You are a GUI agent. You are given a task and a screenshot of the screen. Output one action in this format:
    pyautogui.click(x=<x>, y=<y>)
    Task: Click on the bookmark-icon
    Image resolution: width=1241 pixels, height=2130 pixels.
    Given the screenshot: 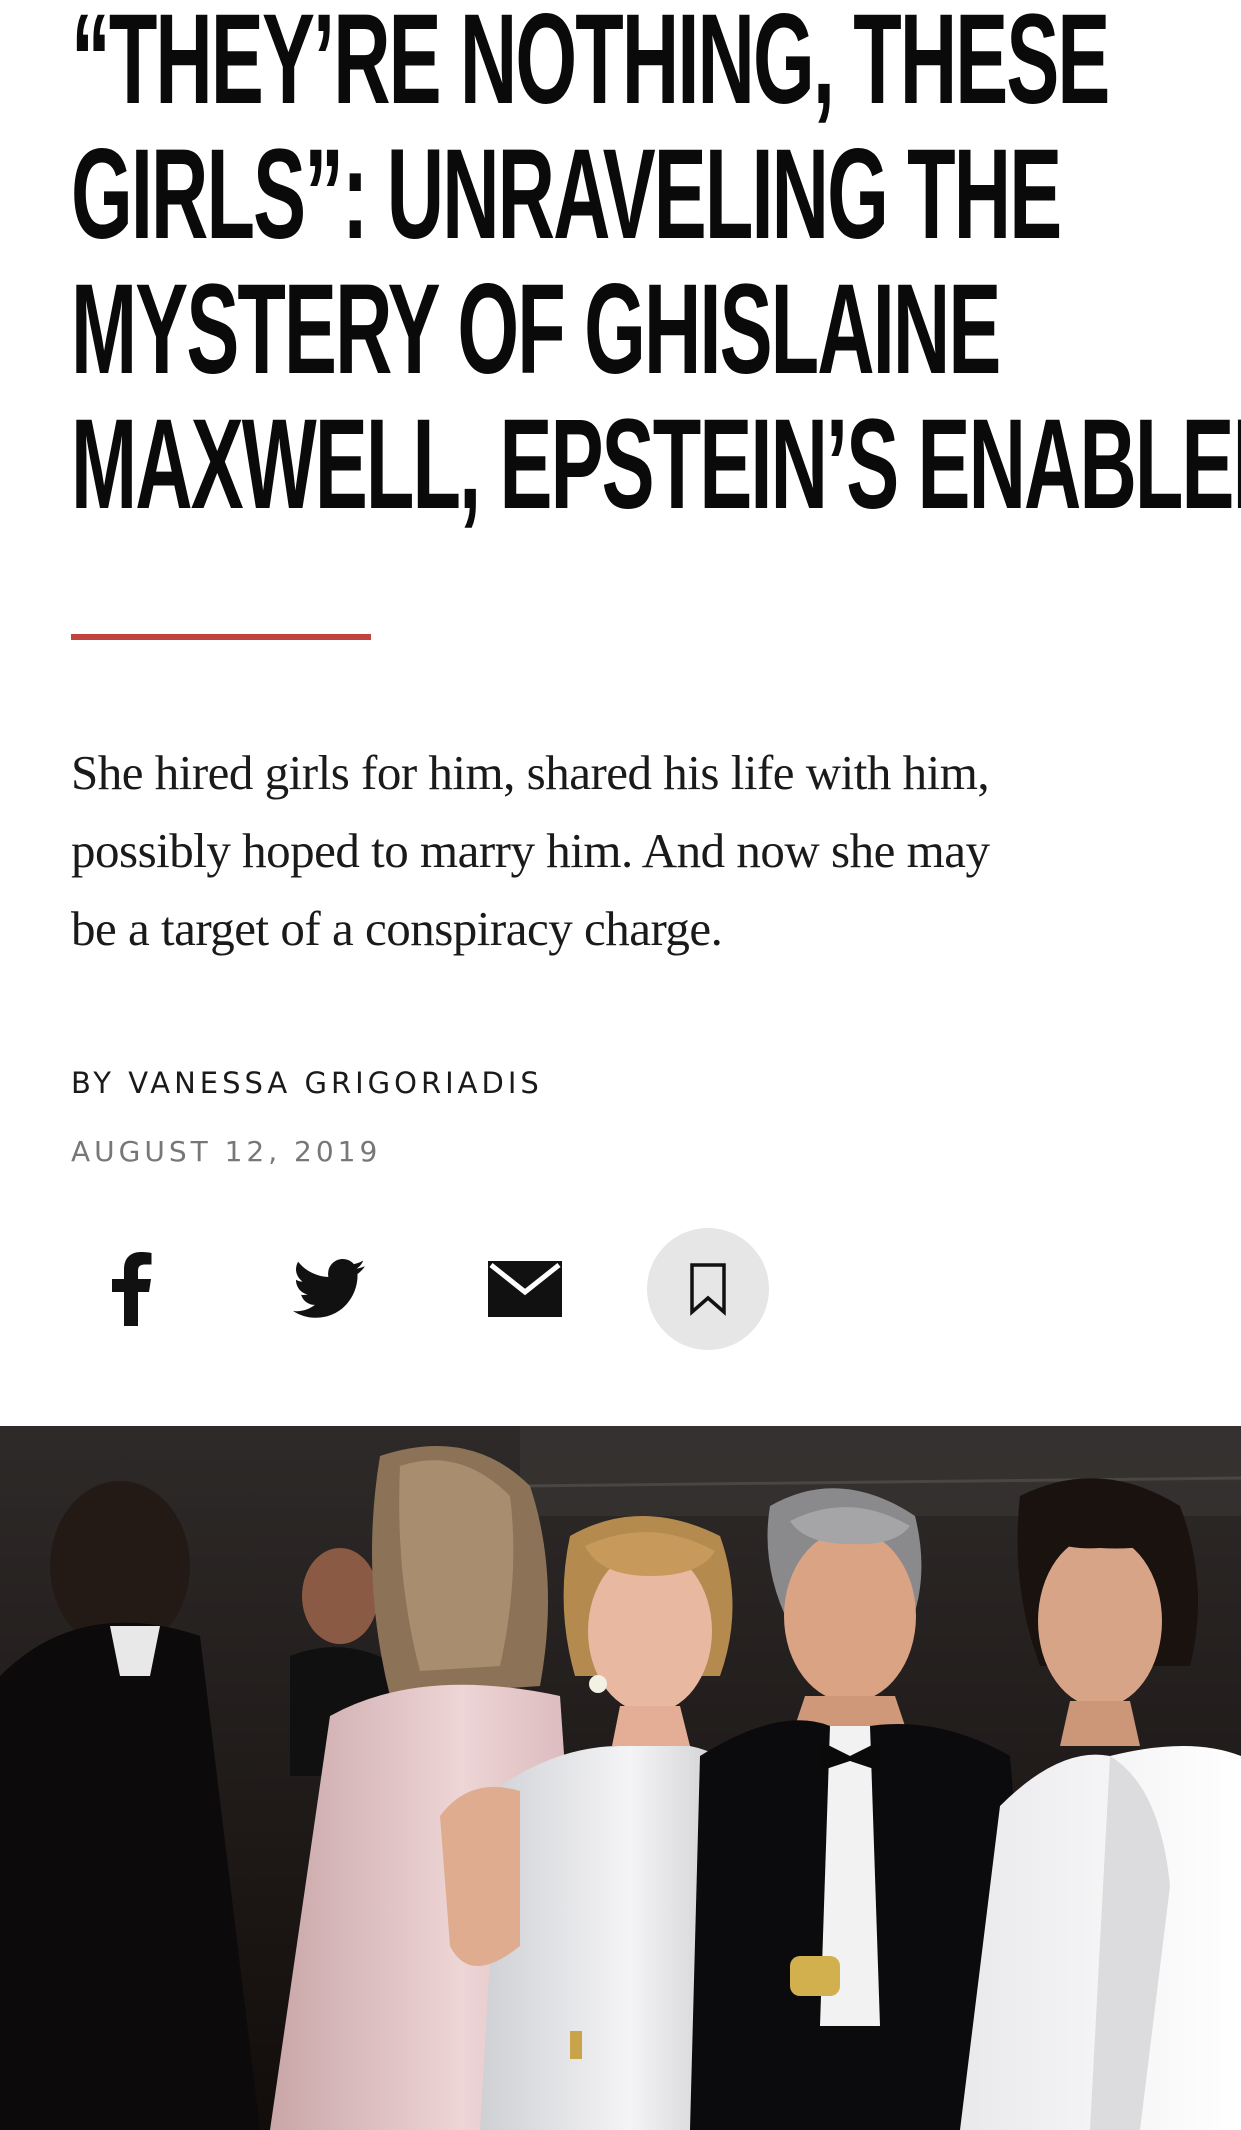 What is the action you would take?
    pyautogui.click(x=708, y=1289)
    